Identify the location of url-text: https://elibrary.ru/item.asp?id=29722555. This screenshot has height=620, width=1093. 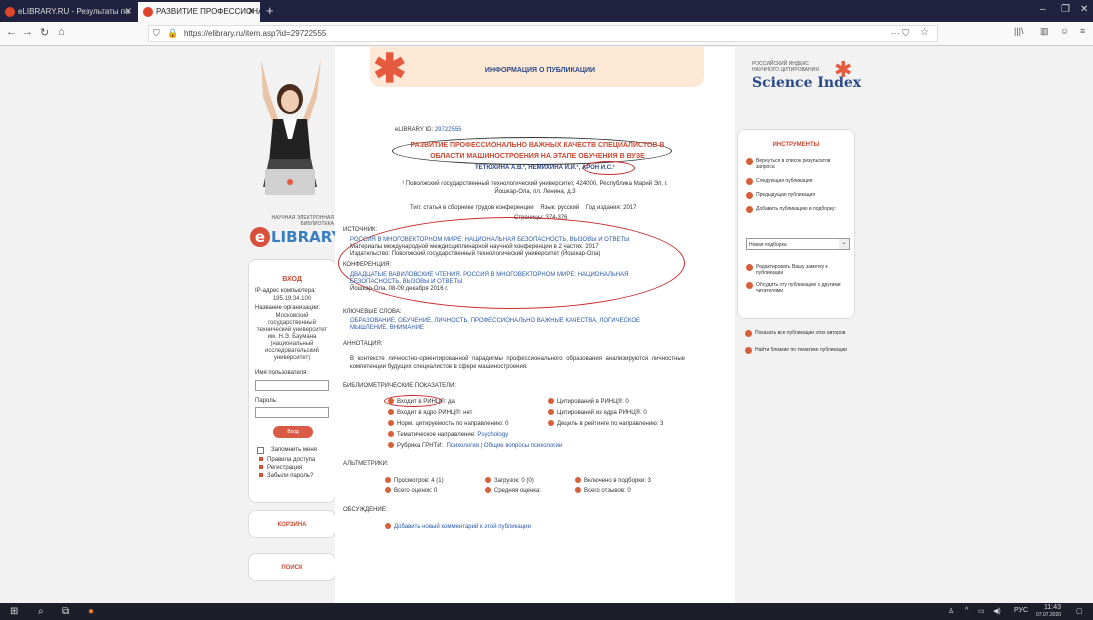
(255, 33).